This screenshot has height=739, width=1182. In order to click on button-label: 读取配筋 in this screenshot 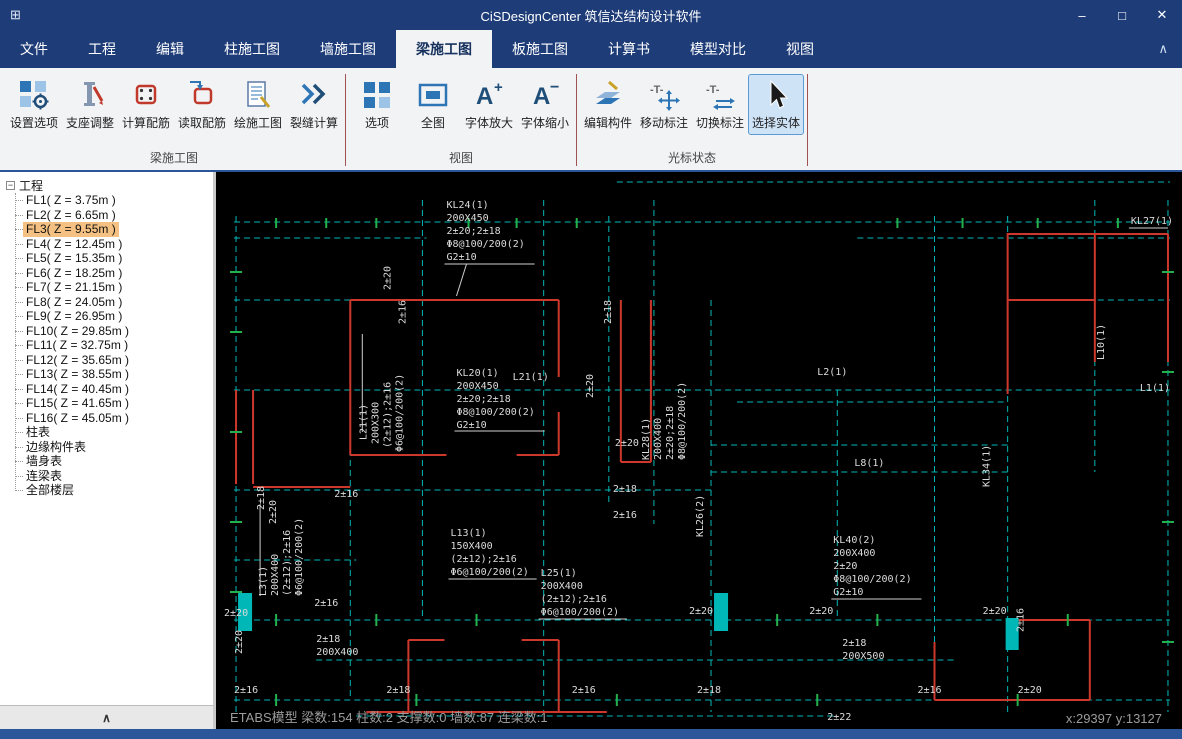, I will do `click(201, 123)`.